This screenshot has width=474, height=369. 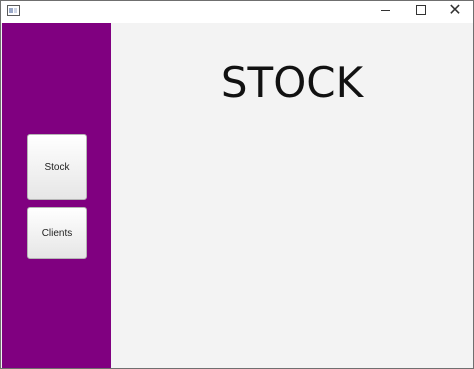 I want to click on close-icon: ✕, so click(x=455, y=9).